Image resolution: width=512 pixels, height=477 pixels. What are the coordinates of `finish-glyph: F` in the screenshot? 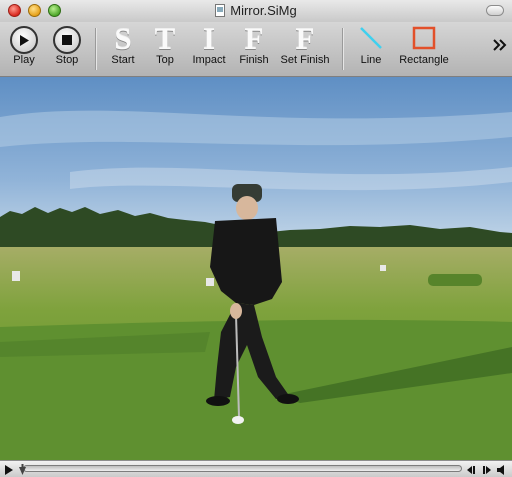 It's located at (254, 38).